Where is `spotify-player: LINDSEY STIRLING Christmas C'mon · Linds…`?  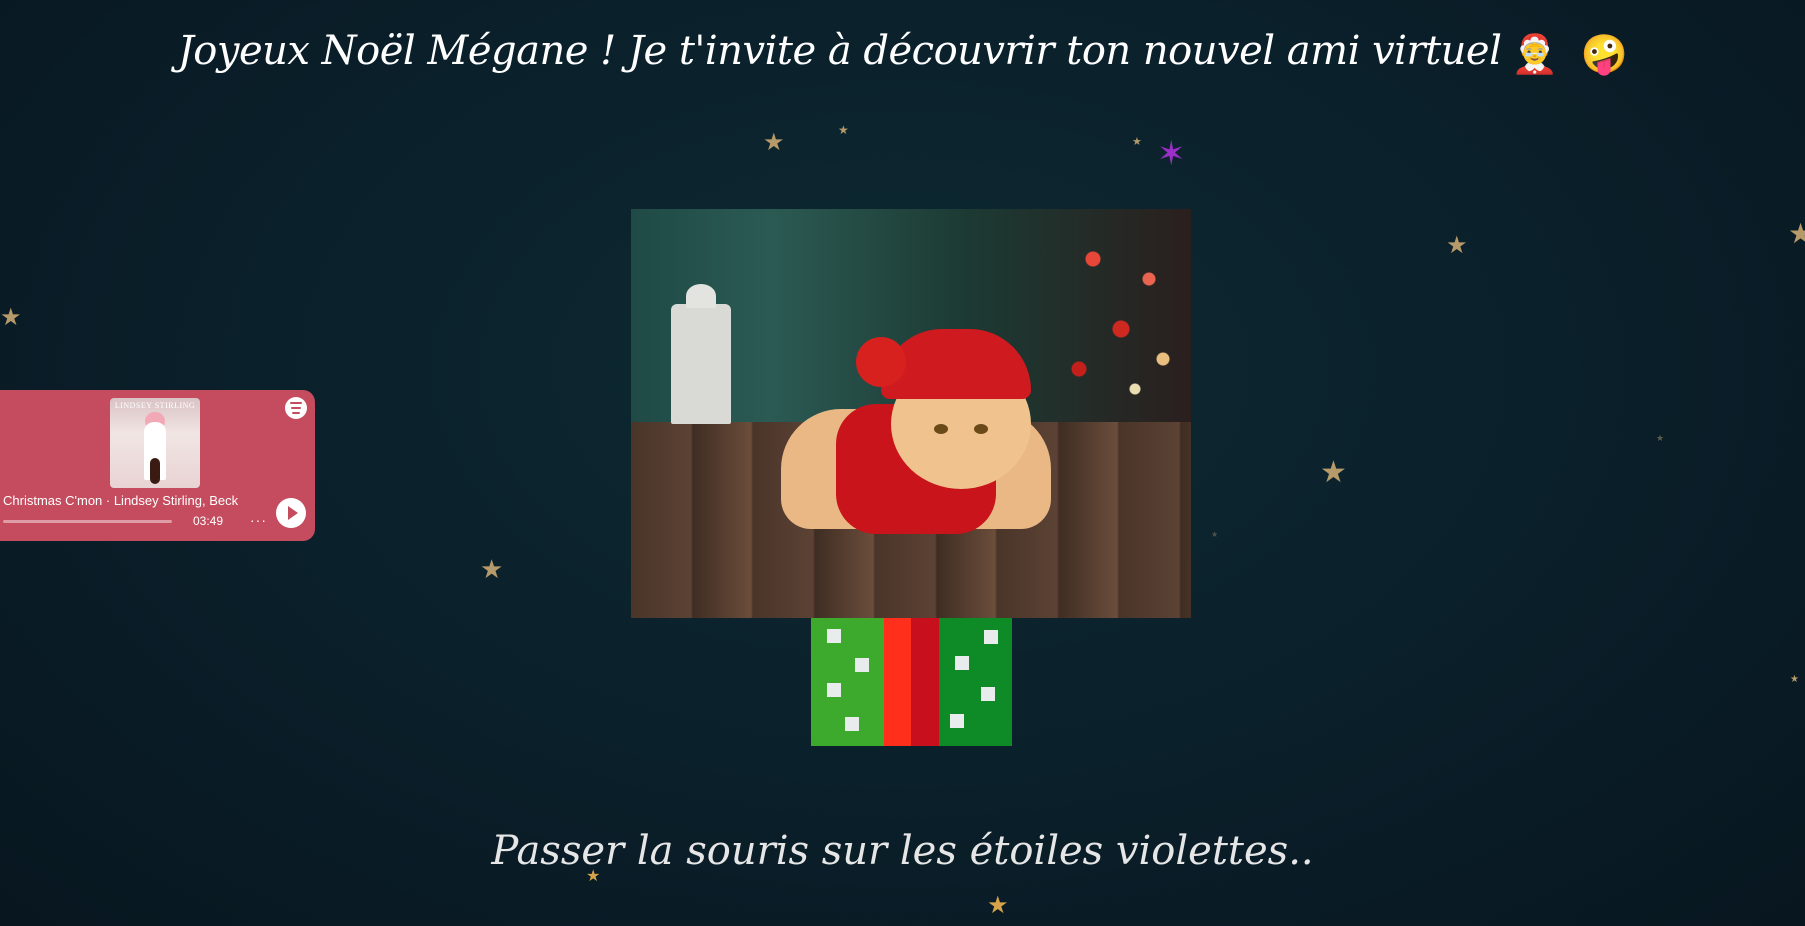
spotify-player: LINDSEY STIRLING Christmas C'mon · Linds… is located at coordinates (157, 465).